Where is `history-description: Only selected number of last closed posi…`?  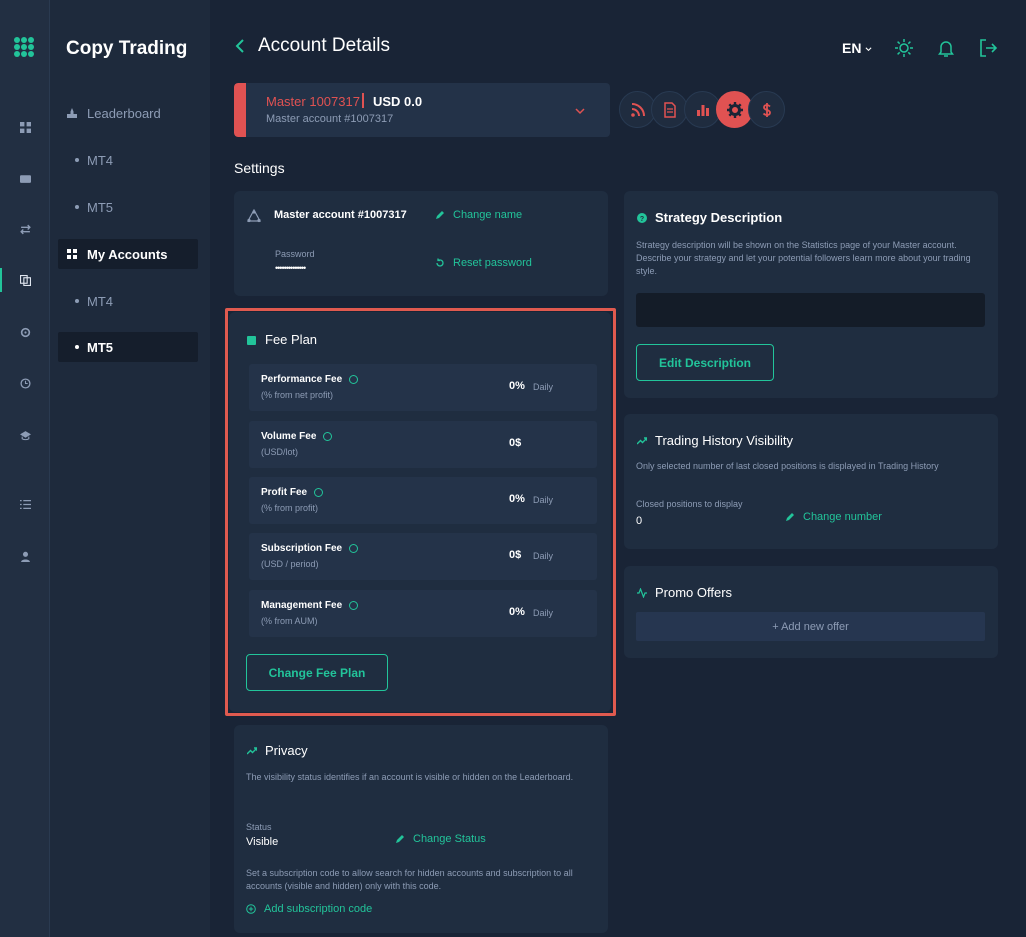 history-description: Only selected number of last closed posi… is located at coordinates (787, 466).